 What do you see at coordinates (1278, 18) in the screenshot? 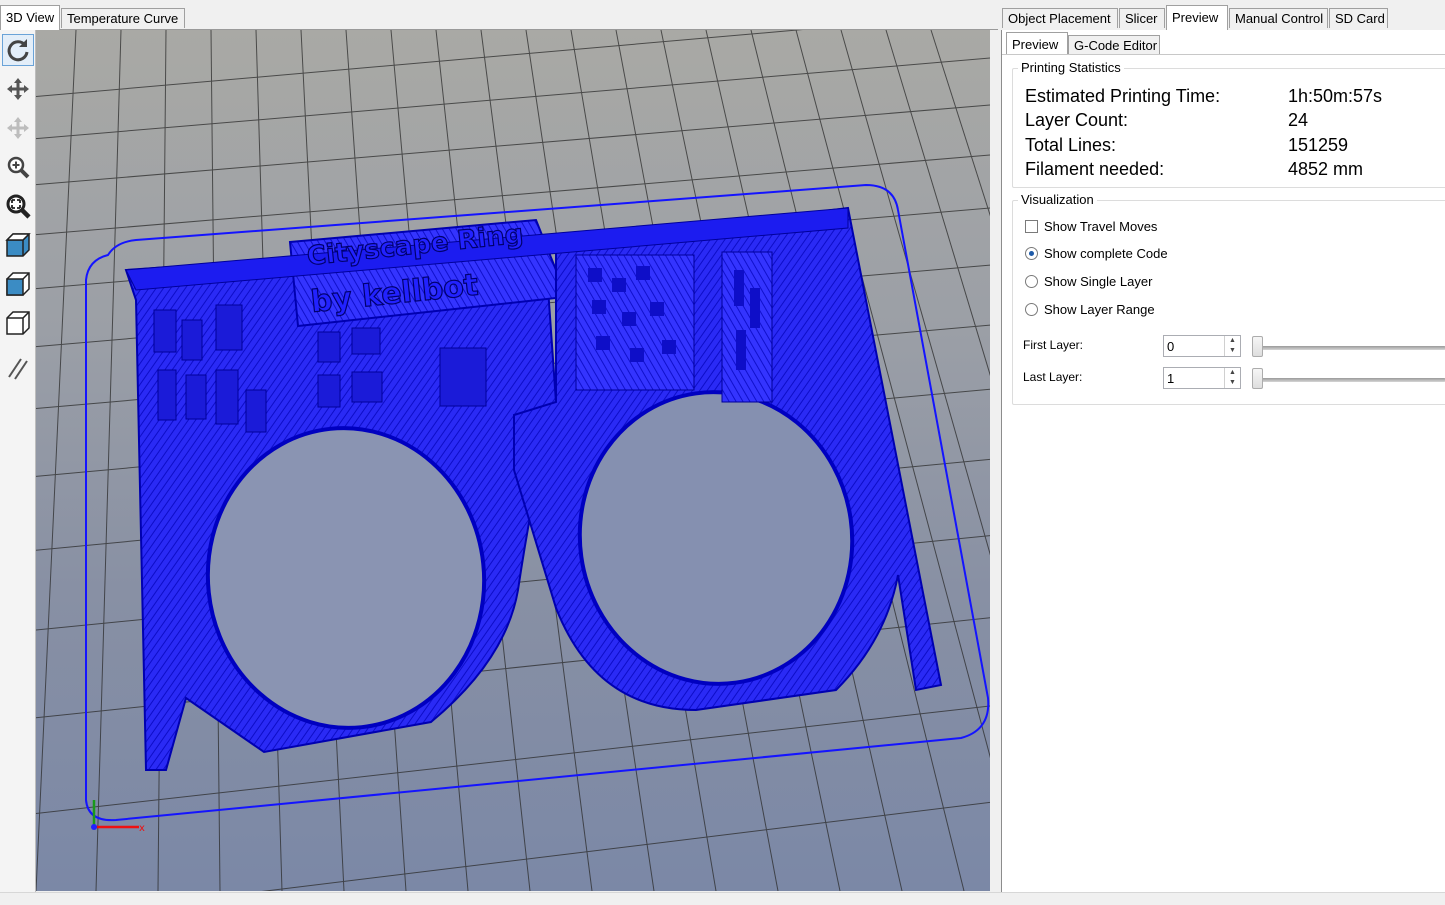
I see `tab-manual-control: Manual Control` at bounding box center [1278, 18].